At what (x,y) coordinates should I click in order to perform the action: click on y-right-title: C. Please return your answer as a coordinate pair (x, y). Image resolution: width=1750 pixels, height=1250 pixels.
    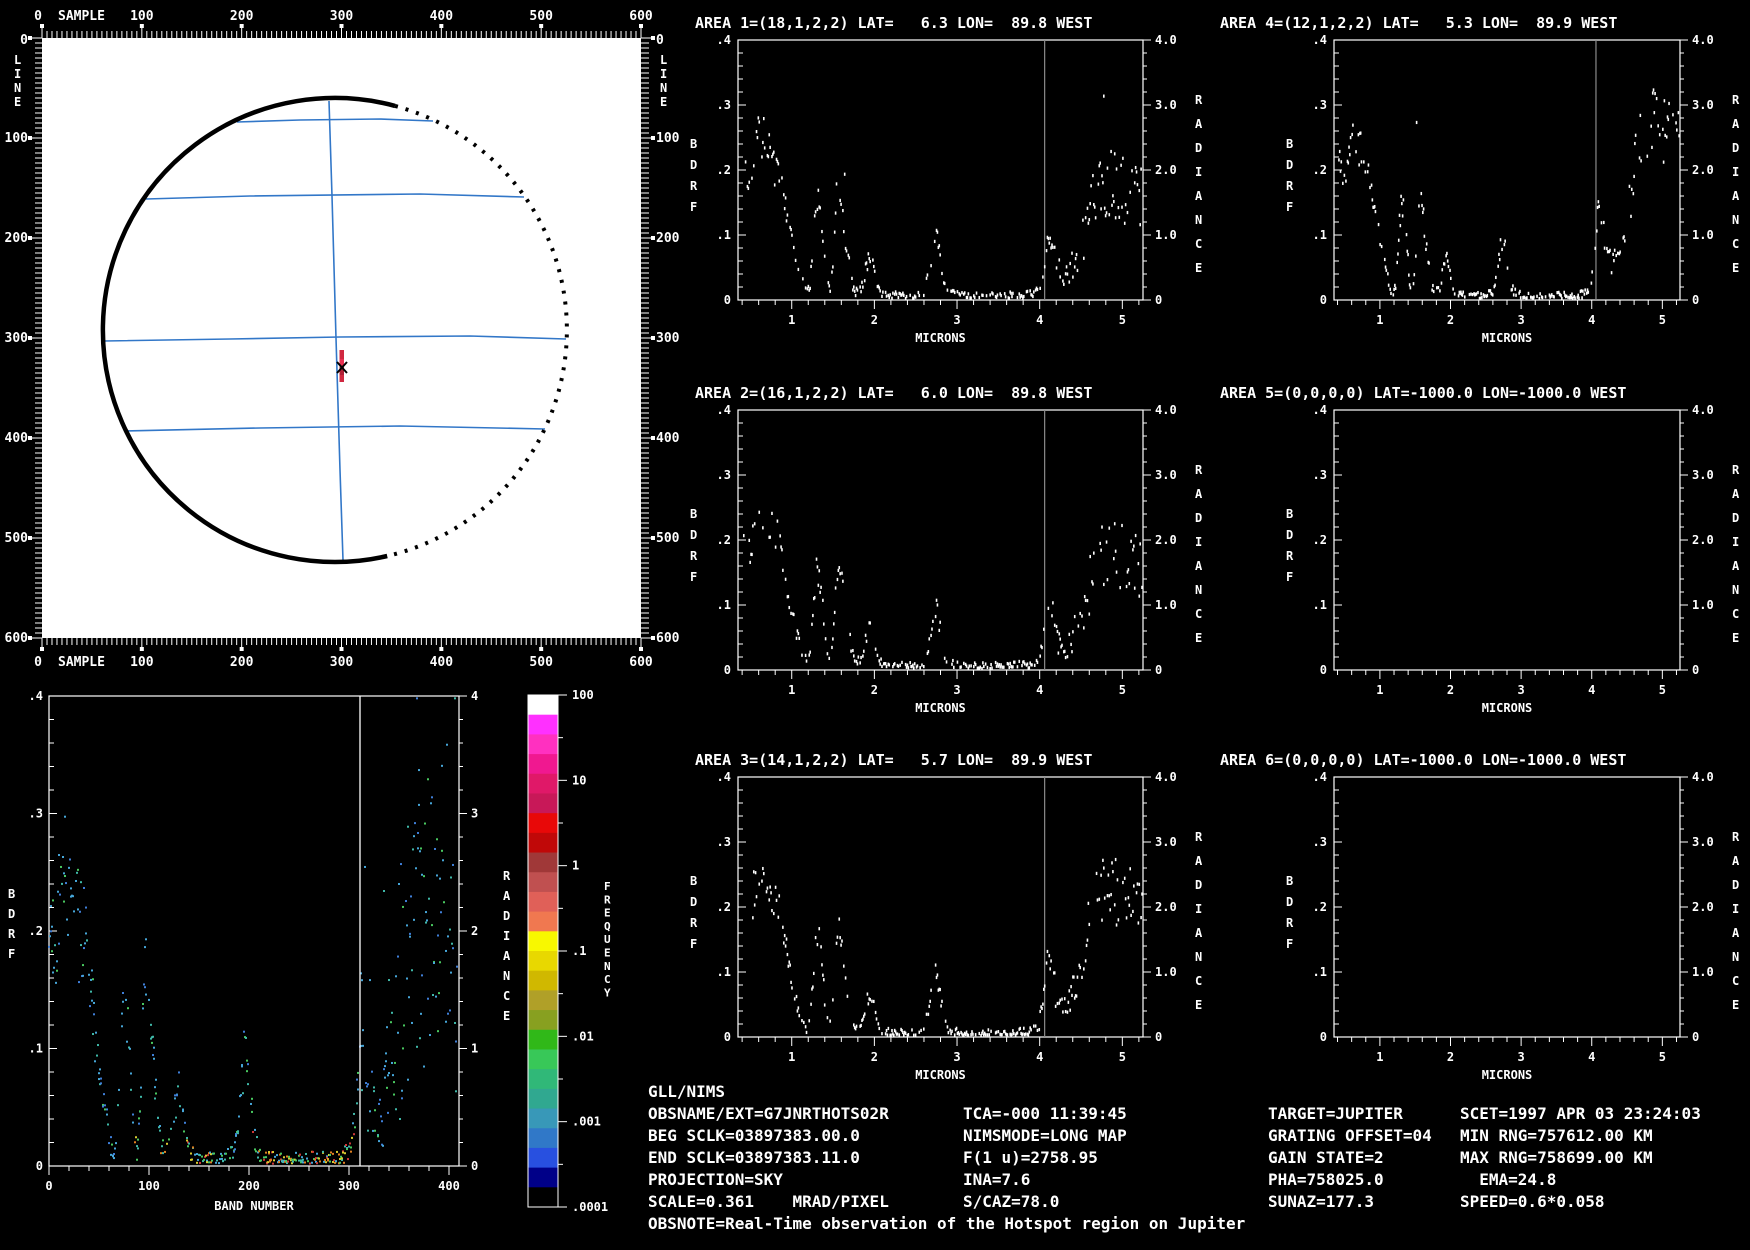
    Looking at the image, I should click on (1735, 981).